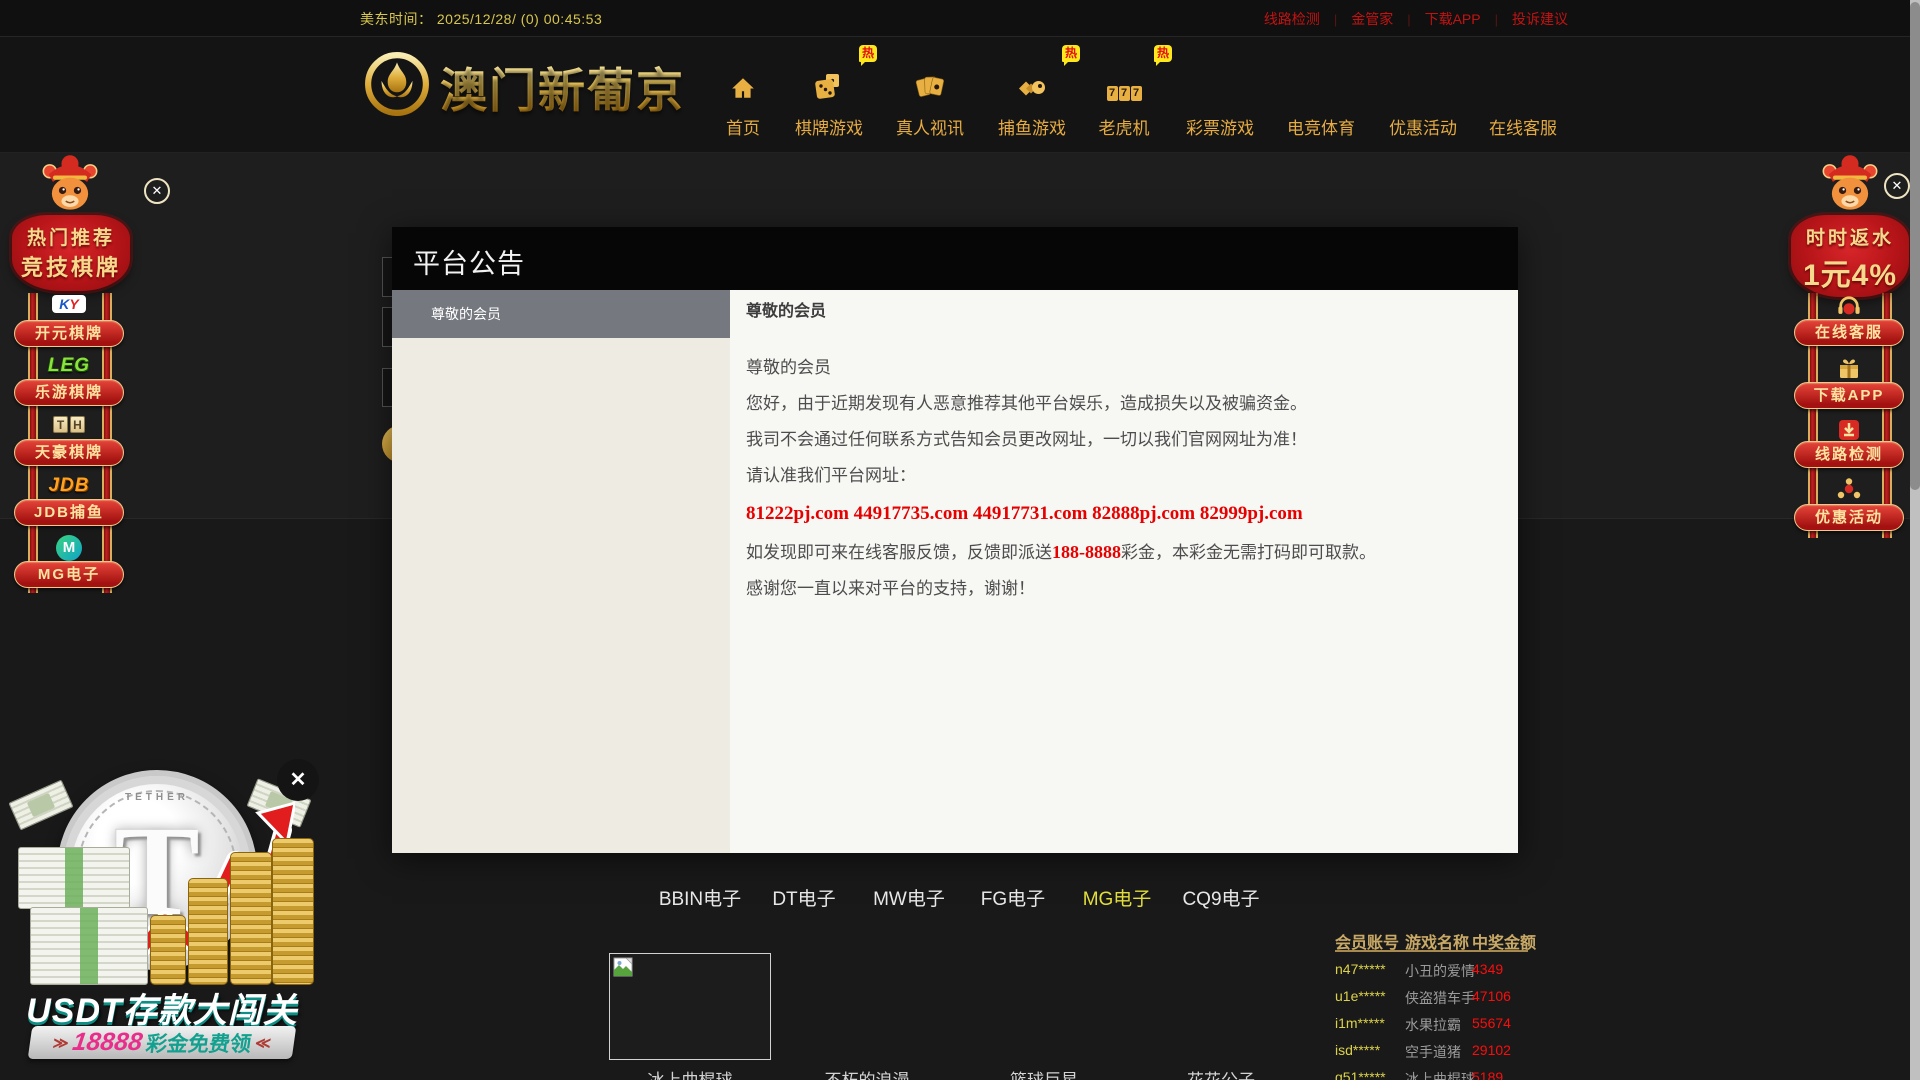 The height and width of the screenshot is (1080, 1920). Describe the element at coordinates (1124, 128) in the screenshot. I see `nav-label: 老虎机` at that location.